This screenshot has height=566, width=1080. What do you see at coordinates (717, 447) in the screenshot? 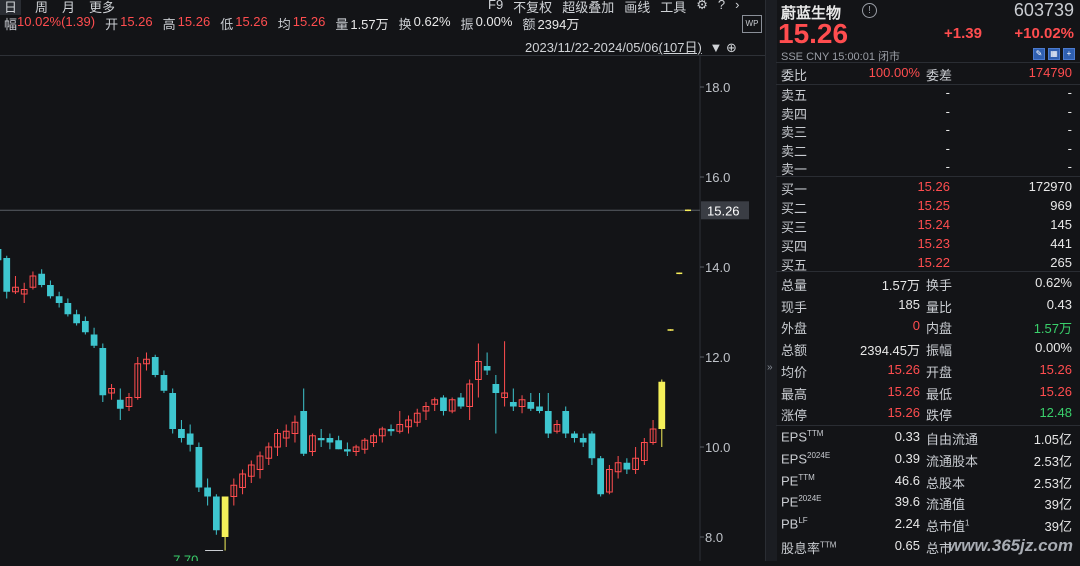
I see `y-tick-label: 10.0` at bounding box center [717, 447].